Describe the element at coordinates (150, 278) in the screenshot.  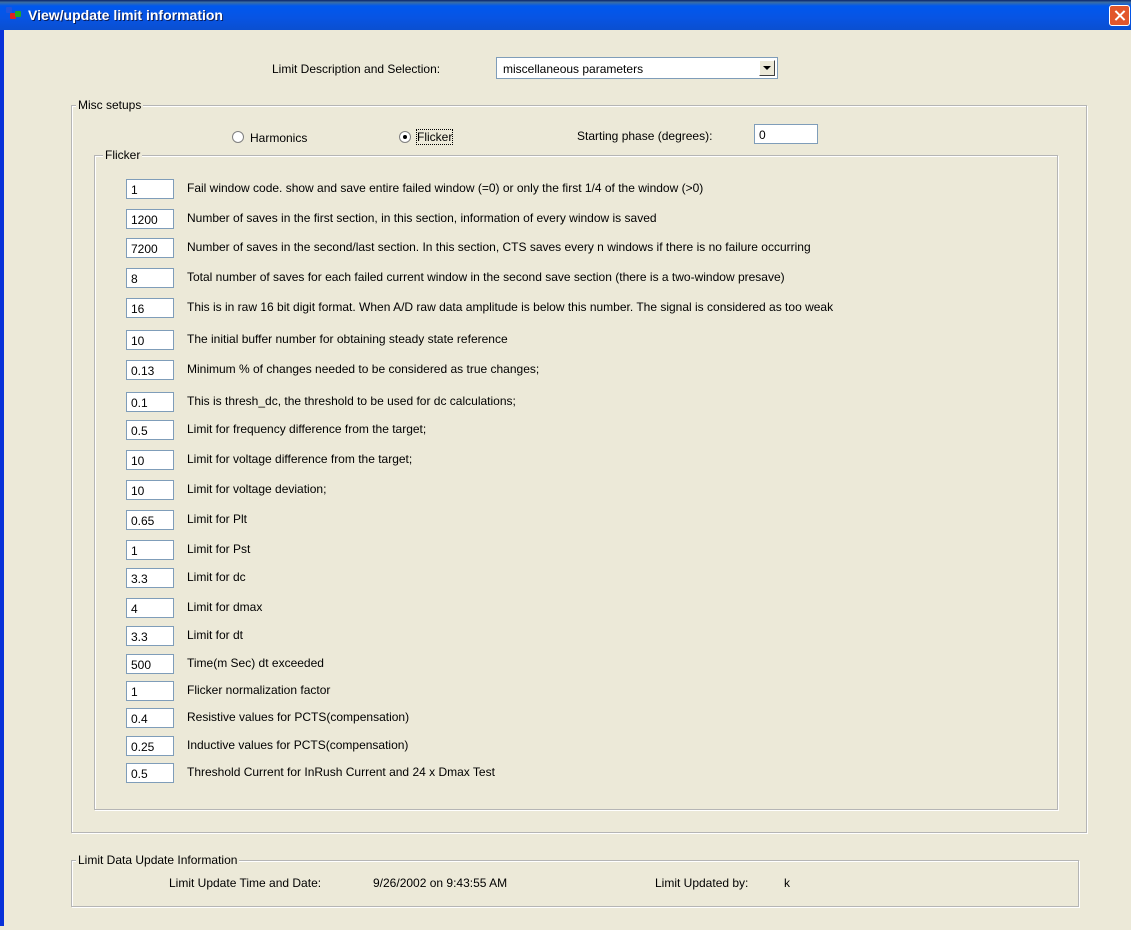
I see `flicker-value-input: 8` at that location.